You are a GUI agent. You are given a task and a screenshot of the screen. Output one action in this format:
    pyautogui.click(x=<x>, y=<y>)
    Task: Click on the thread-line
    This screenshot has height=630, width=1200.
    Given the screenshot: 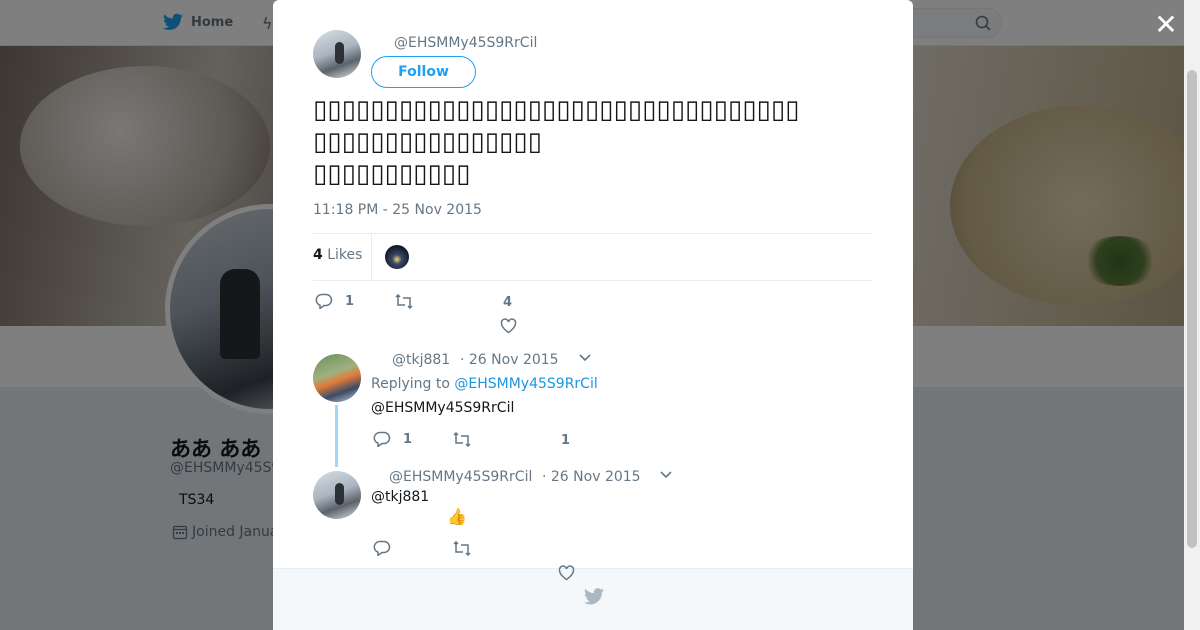 What is the action you would take?
    pyautogui.click(x=336, y=436)
    